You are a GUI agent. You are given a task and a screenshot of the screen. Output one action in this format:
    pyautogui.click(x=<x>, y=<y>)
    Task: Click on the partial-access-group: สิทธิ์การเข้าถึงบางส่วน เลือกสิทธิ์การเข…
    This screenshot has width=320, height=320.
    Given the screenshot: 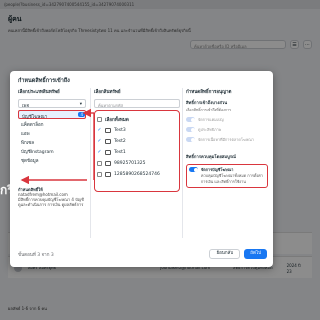 What is the action you would take?
    pyautogui.click(x=227, y=121)
    